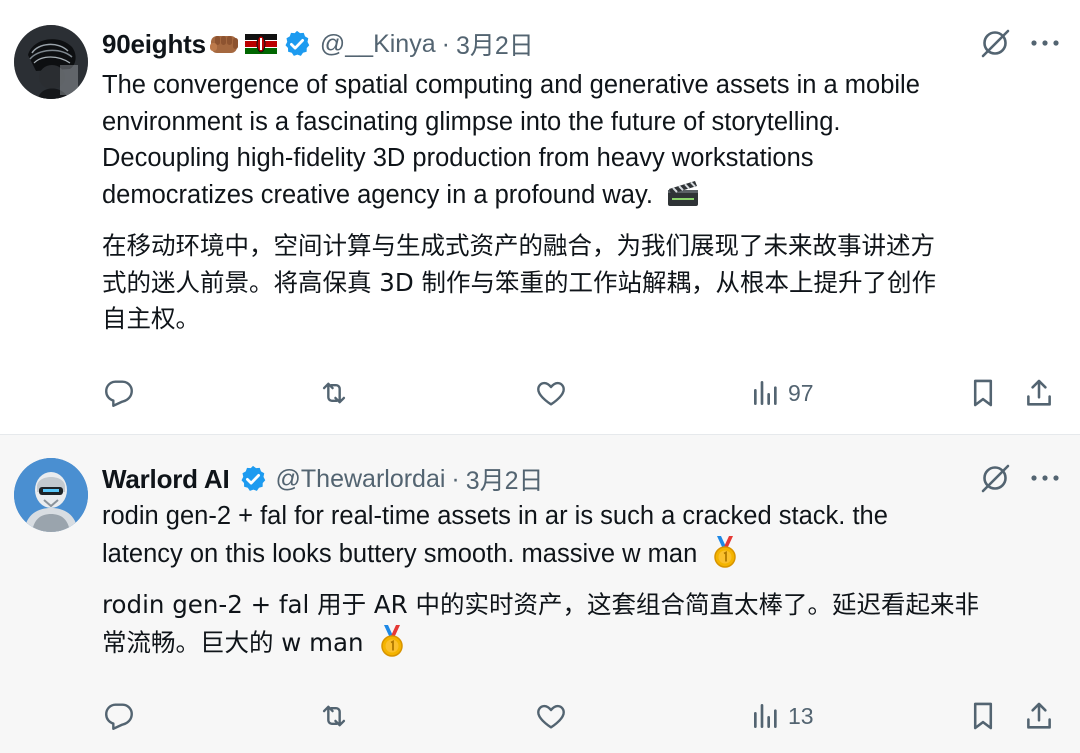 Image resolution: width=1080 pixels, height=753 pixels. I want to click on views-count: 97, so click(801, 392).